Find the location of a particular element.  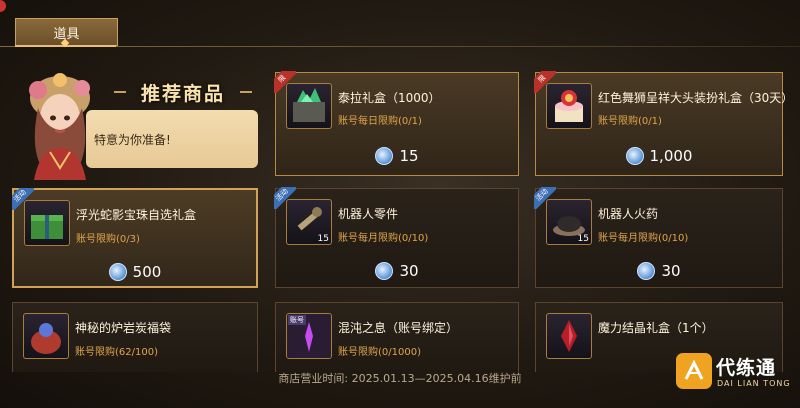

red-crystal-icon is located at coordinates (569, 336).